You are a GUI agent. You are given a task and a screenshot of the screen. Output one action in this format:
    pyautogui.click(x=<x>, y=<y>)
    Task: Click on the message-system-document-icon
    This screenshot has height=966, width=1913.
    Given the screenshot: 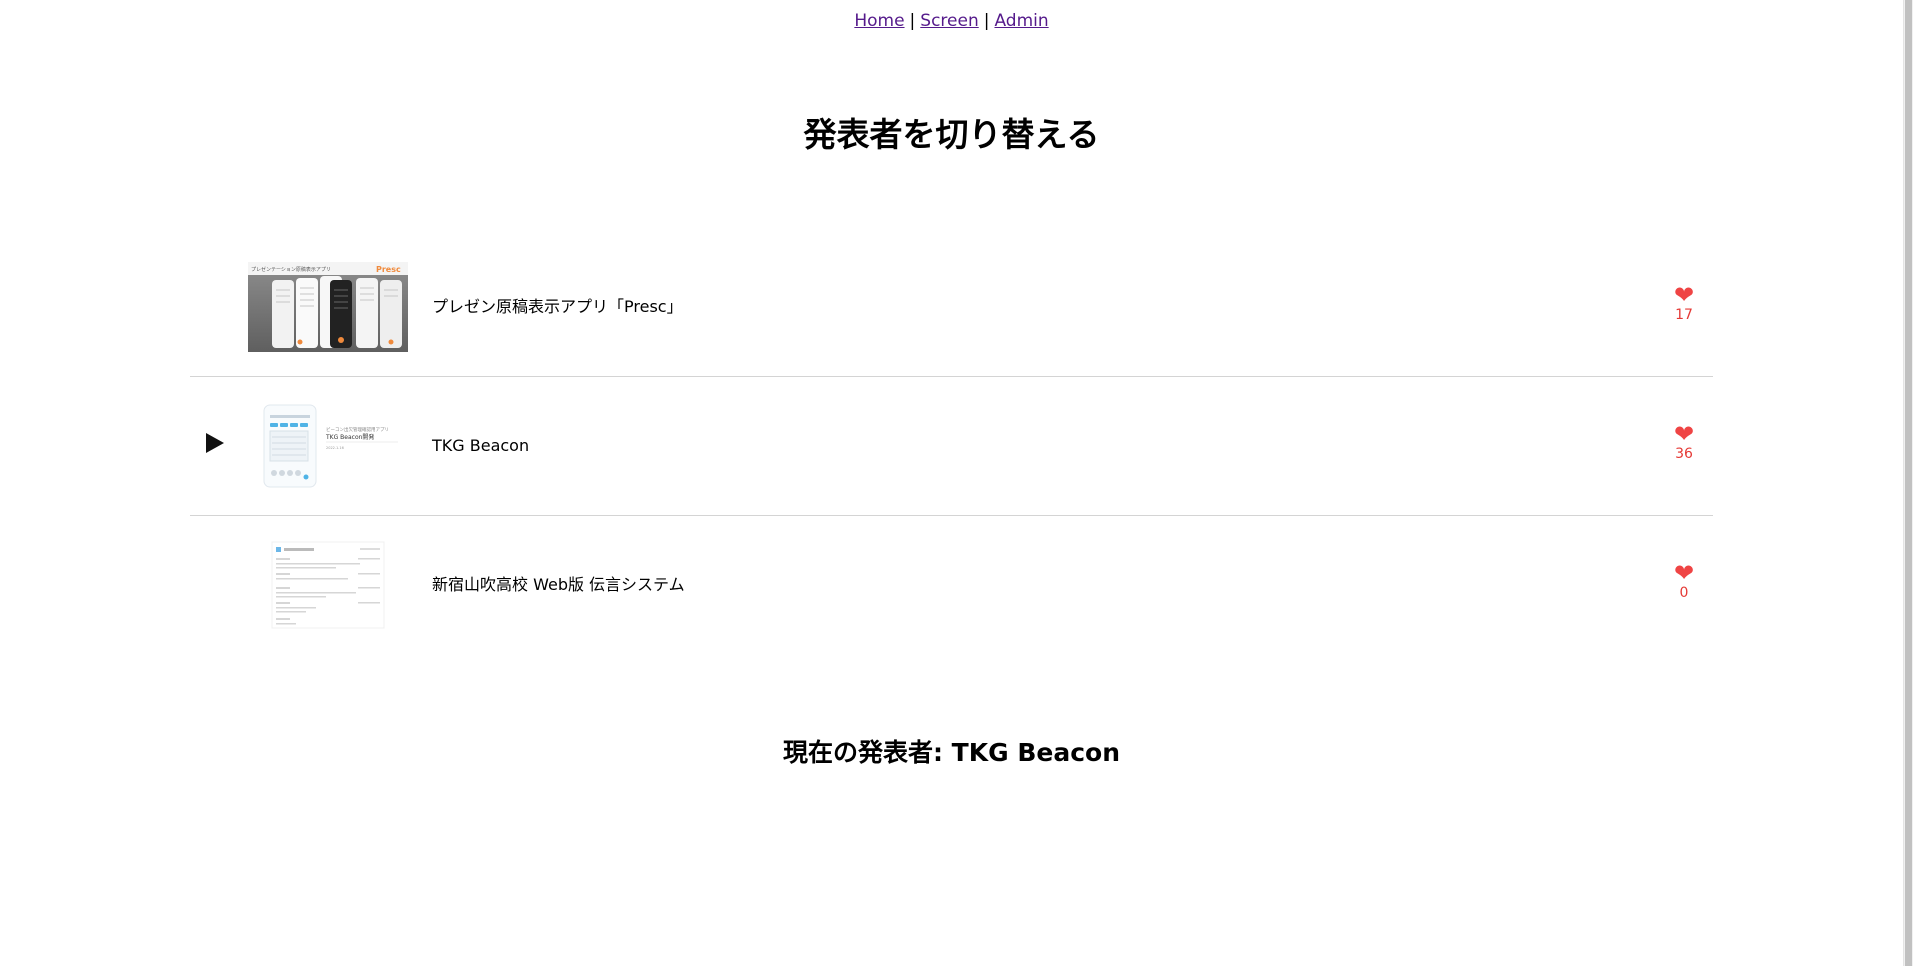 What is the action you would take?
    pyautogui.click(x=328, y=585)
    